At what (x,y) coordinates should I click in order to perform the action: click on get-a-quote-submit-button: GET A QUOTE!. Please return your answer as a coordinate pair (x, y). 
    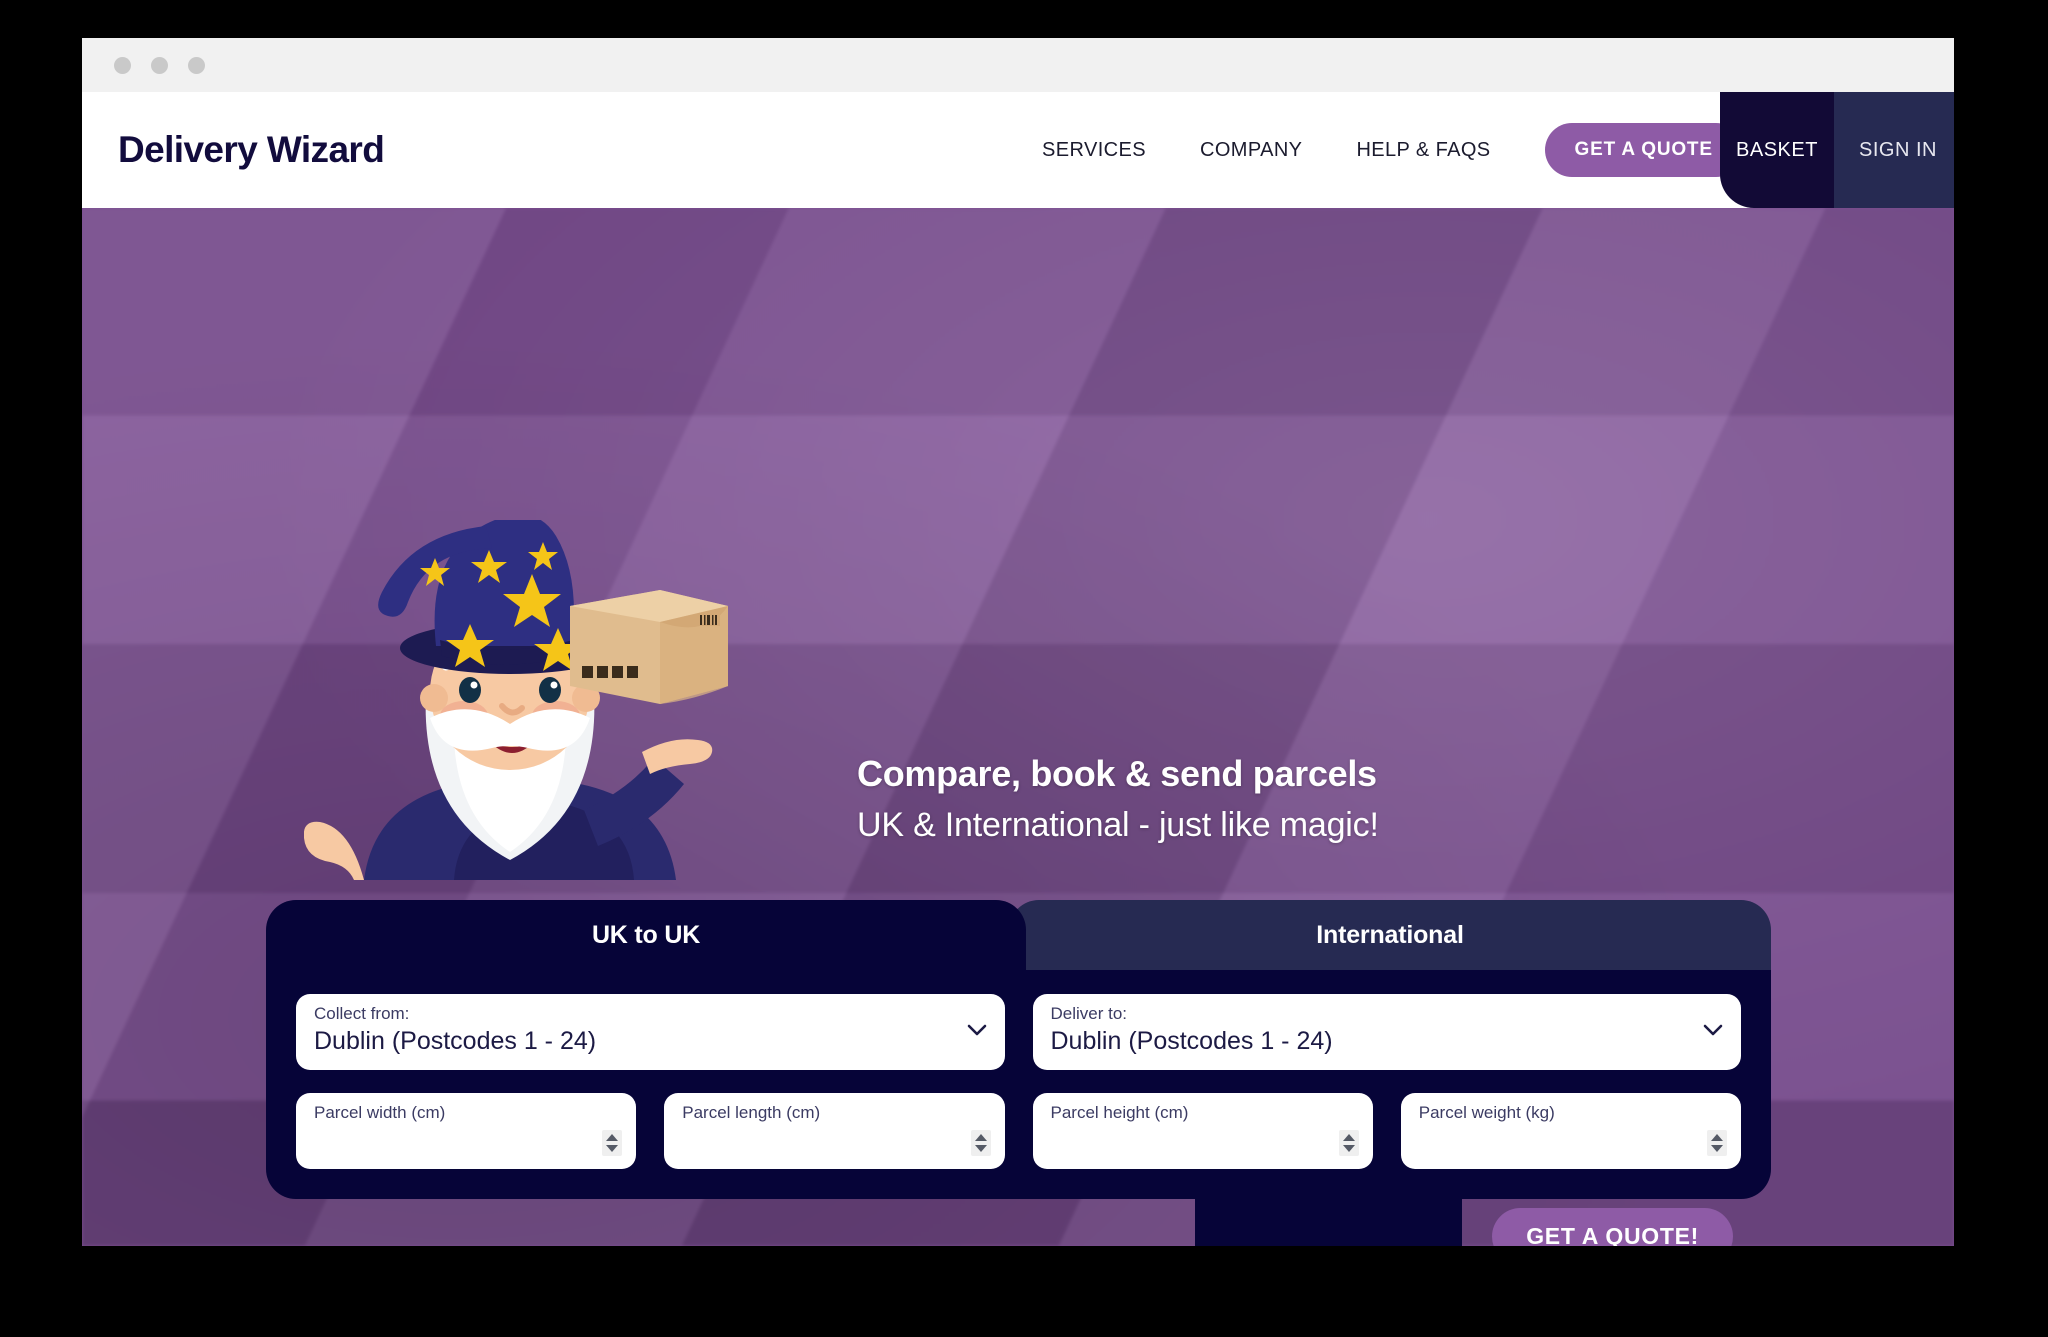
    Looking at the image, I should click on (1612, 1227).